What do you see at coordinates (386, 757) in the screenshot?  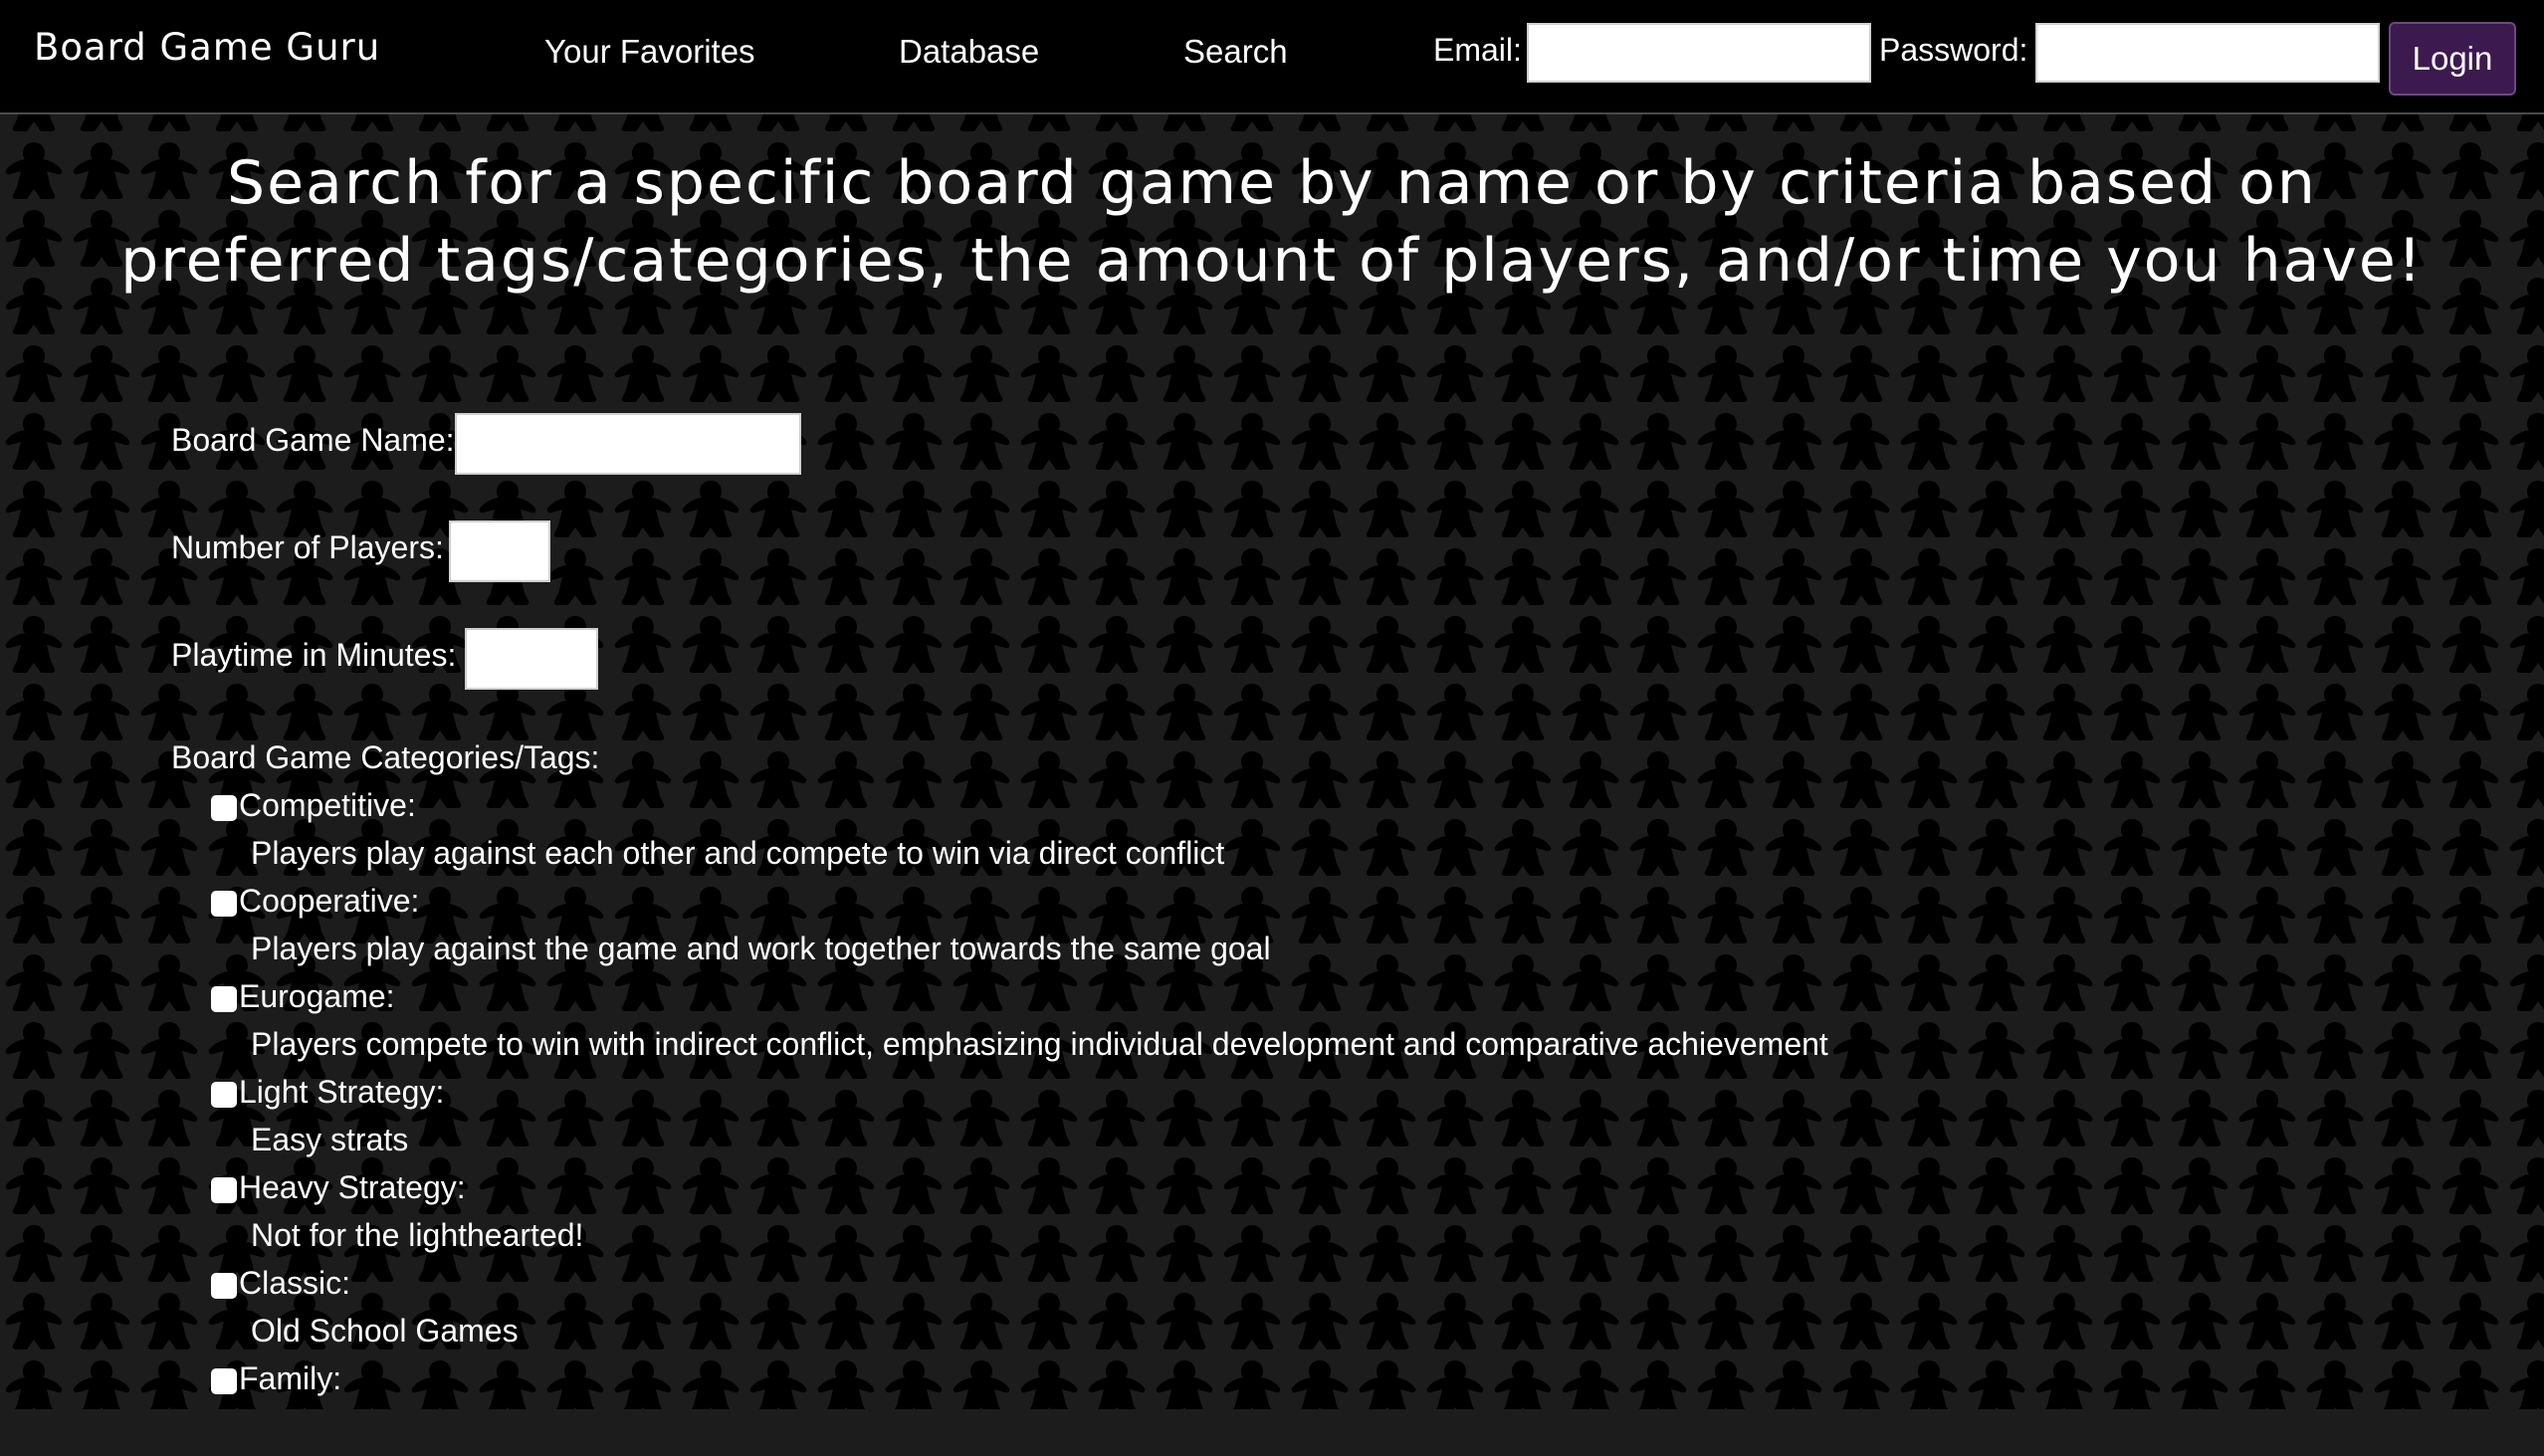 I see `categories-heading: Board Game Categories/Tags:` at bounding box center [386, 757].